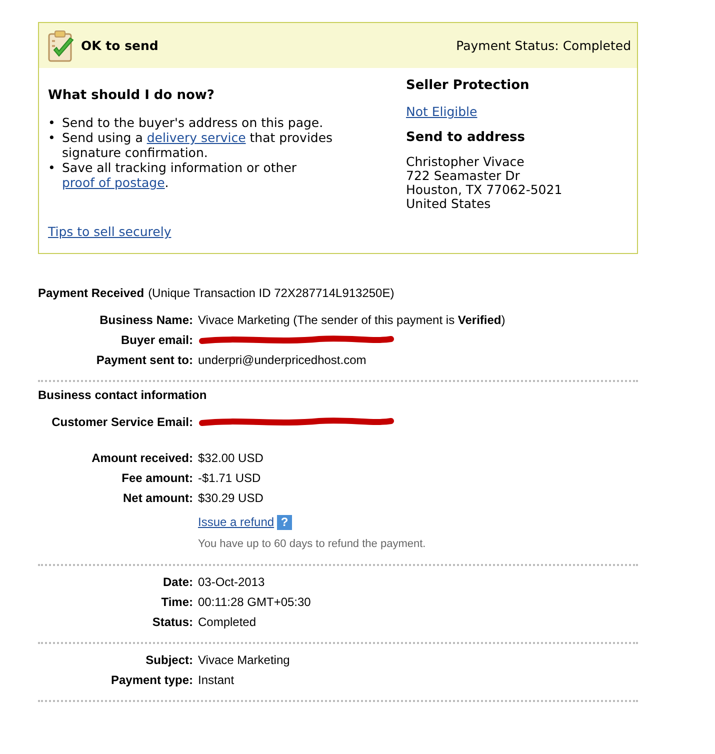 The image size is (715, 754). Describe the element at coordinates (157, 340) in the screenshot. I see `field-label: Buyer email:` at that location.